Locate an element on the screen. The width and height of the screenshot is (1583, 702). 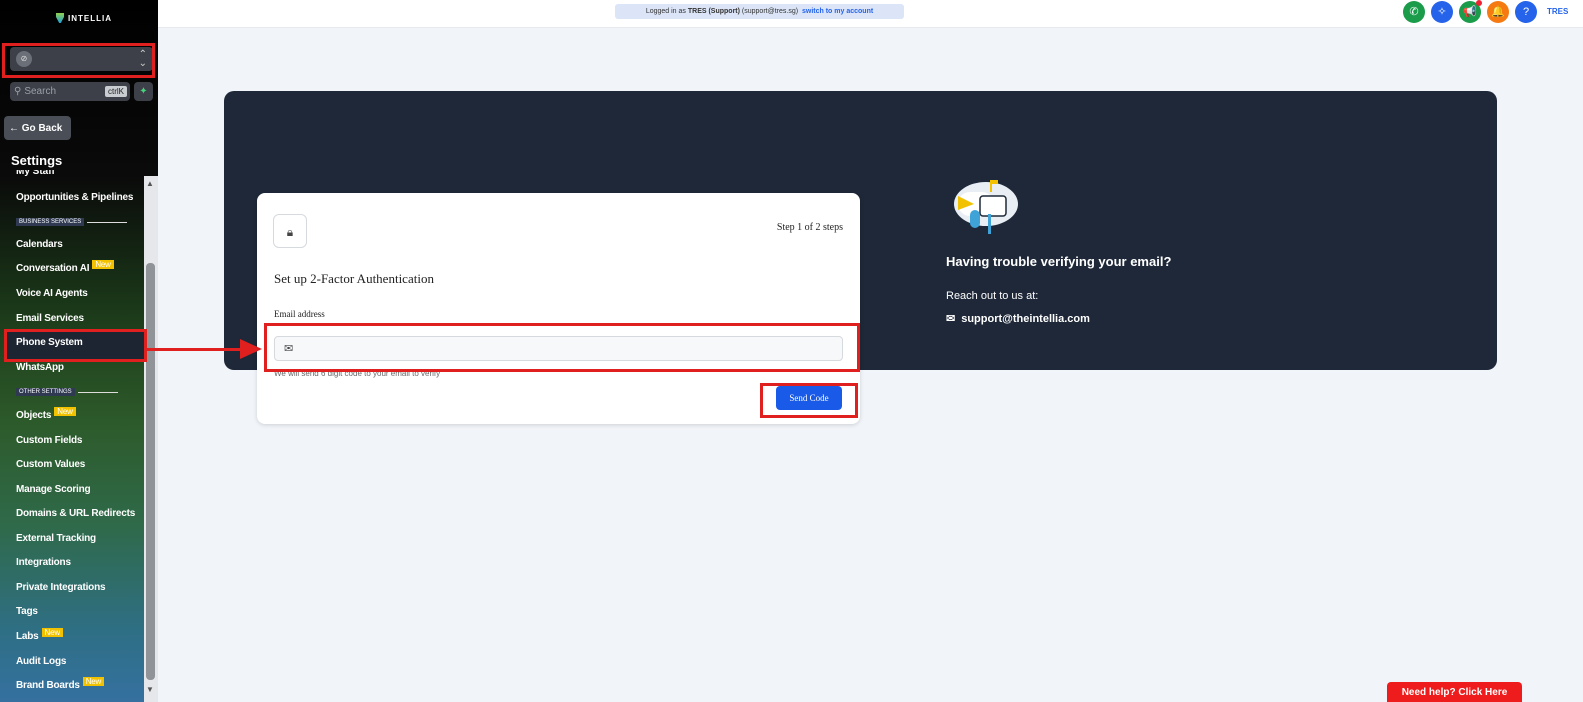
sidebar-item-external-tracking: External Tracking is located at coordinates (56, 538).